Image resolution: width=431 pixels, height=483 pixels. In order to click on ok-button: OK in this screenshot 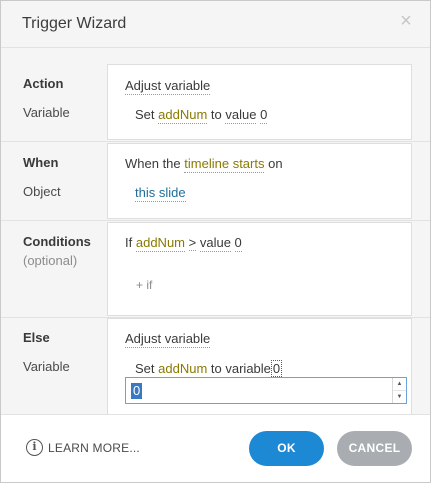, I will do `click(286, 448)`.